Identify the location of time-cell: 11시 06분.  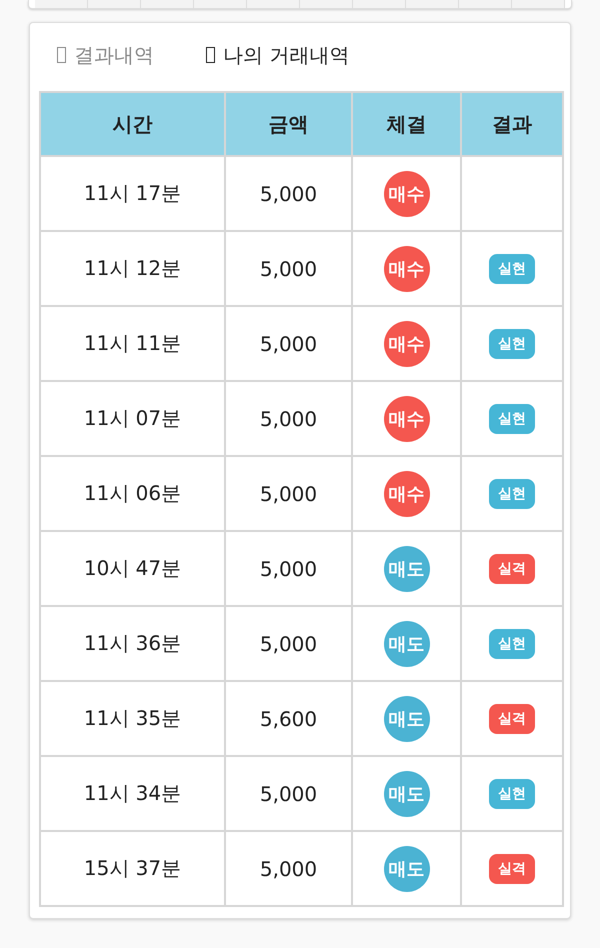
(132, 493).